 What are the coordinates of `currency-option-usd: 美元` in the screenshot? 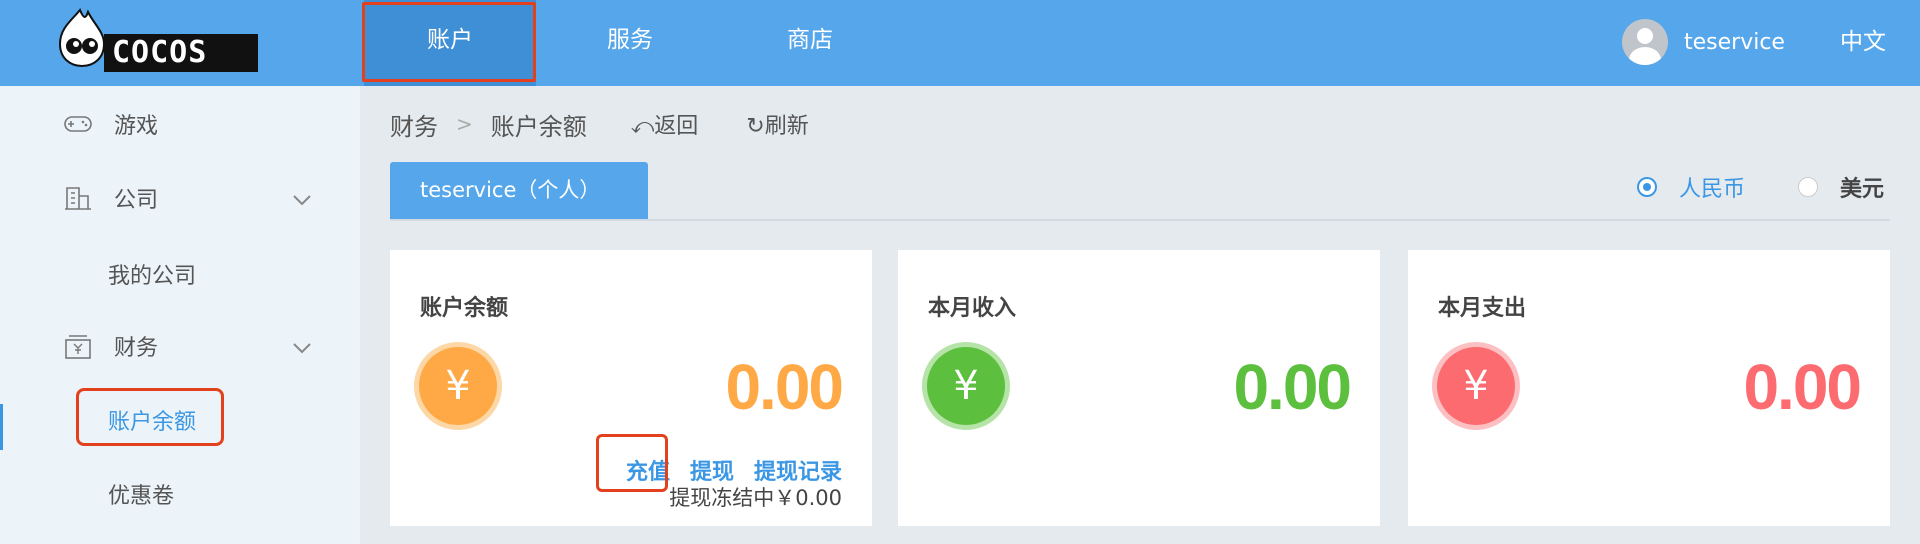 It's located at (1841, 187).